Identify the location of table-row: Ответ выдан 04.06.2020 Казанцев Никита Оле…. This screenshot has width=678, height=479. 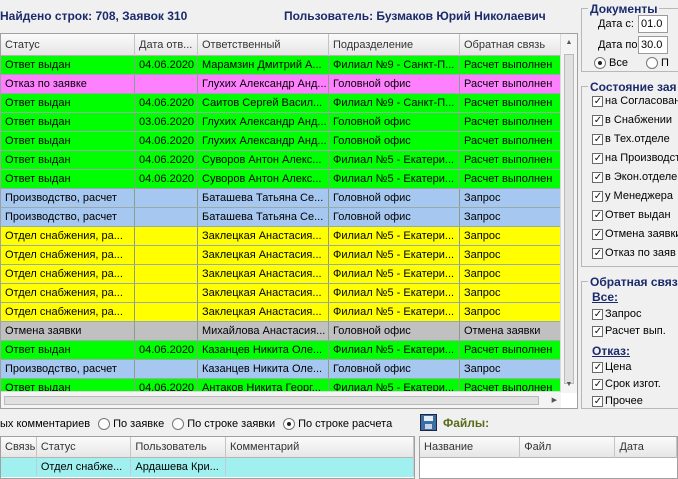
(281, 350).